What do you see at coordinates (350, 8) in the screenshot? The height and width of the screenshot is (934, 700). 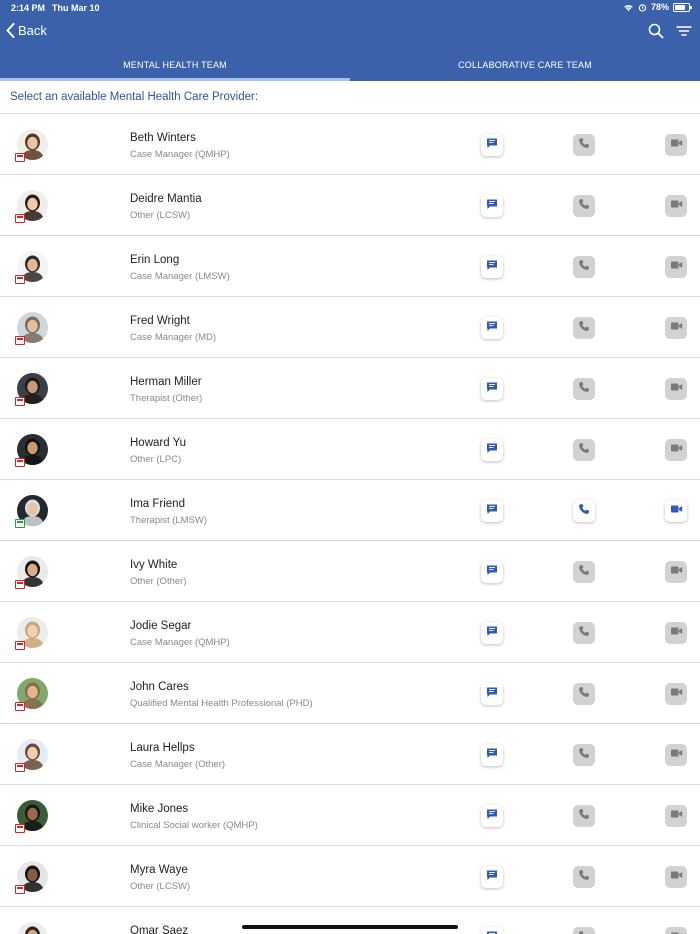 I see `status-bar: 2:14 PM Thu Mar 10 78%` at bounding box center [350, 8].